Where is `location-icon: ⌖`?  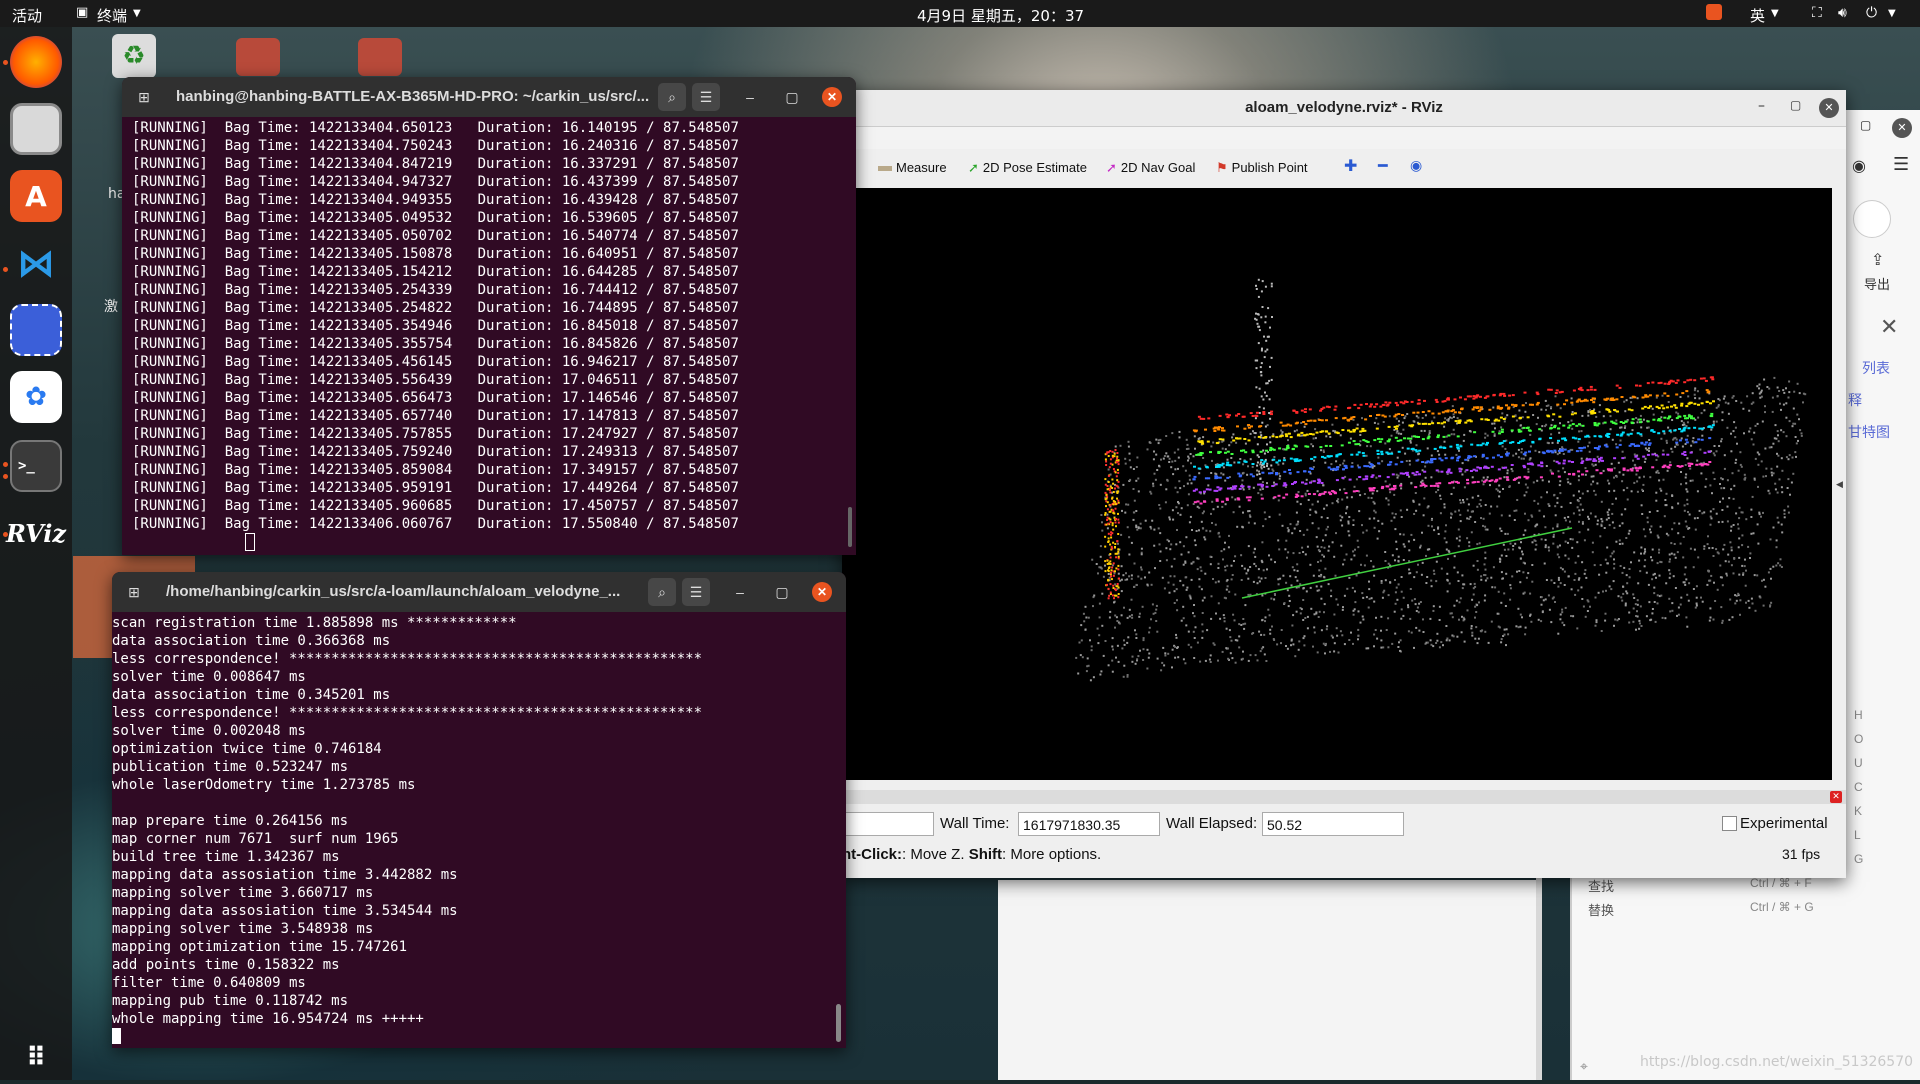
location-icon: ⌖ is located at coordinates (1584, 1066).